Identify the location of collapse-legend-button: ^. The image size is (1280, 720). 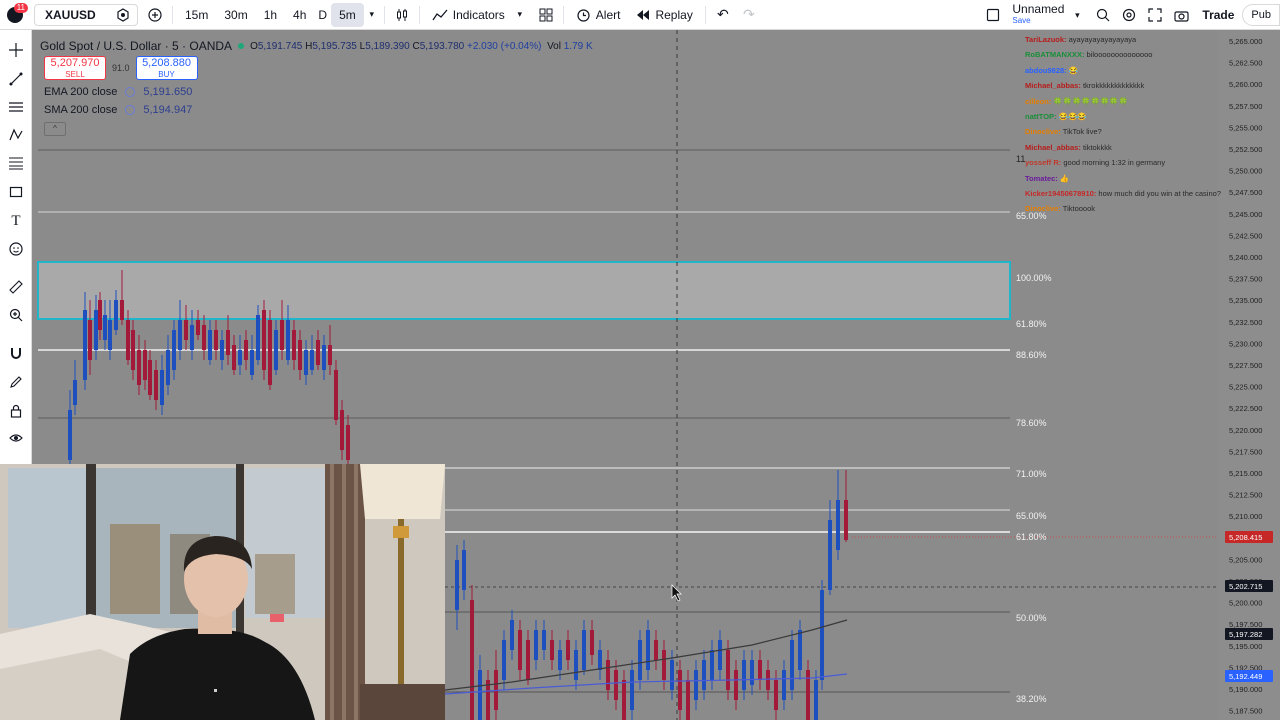
(55, 129).